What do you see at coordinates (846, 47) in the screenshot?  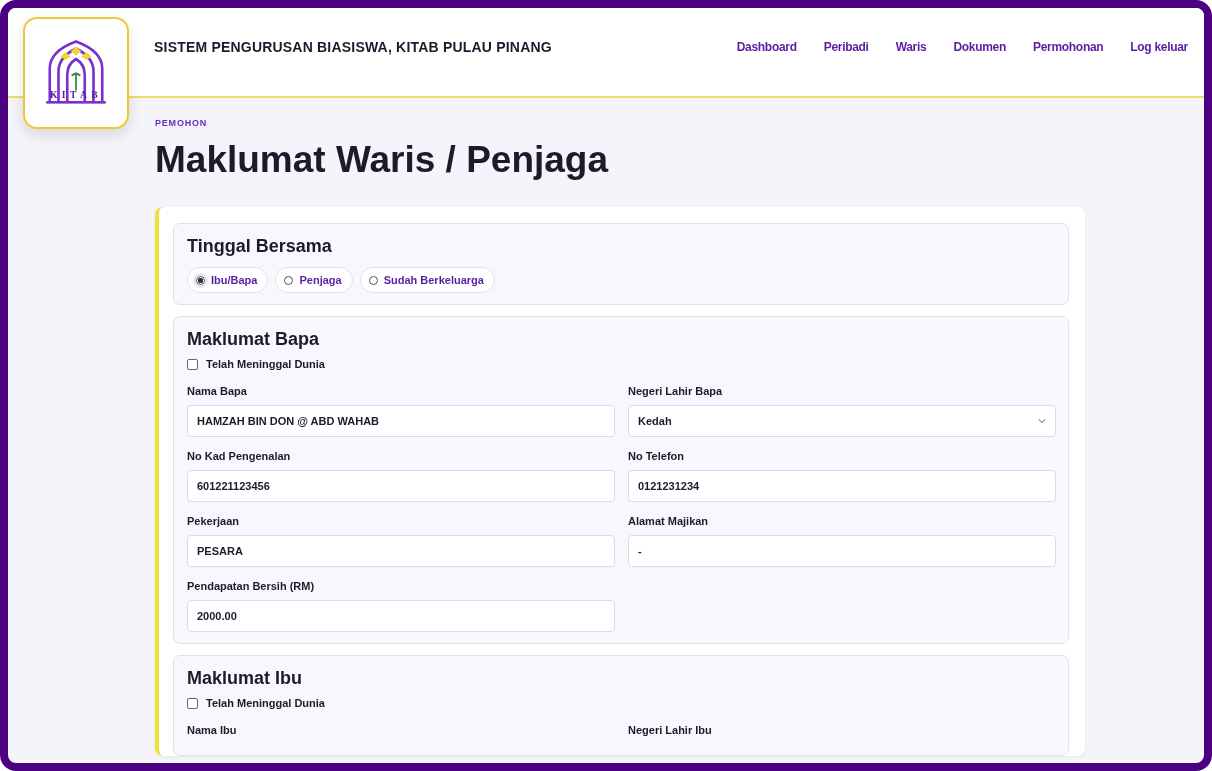 I see `nav-link: Peribadi` at bounding box center [846, 47].